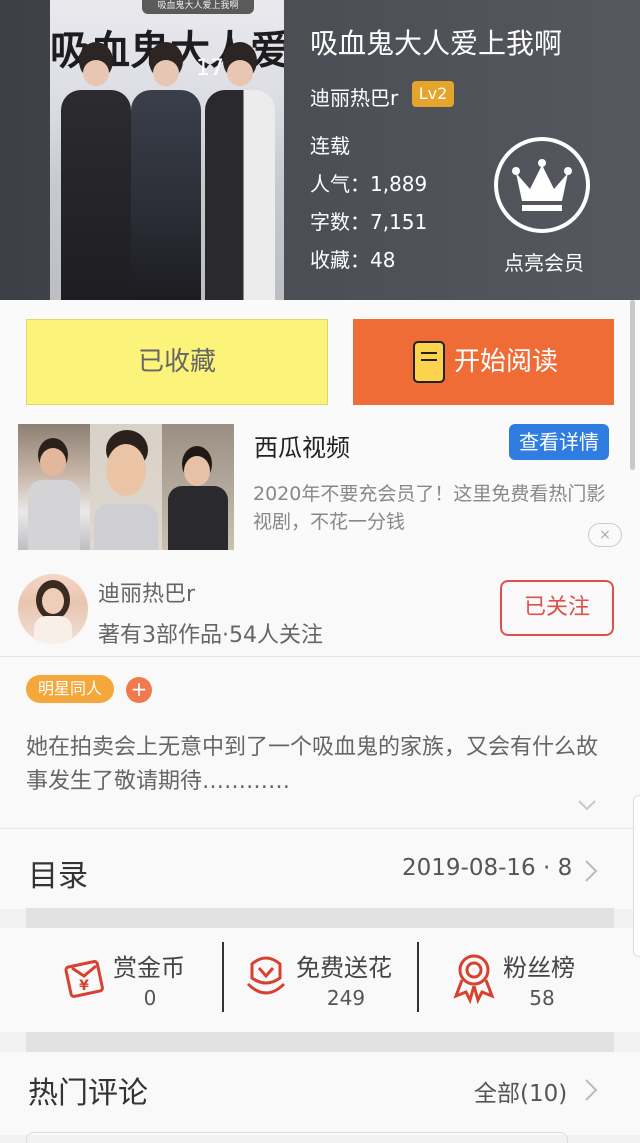  What do you see at coordinates (429, 362) in the screenshot?
I see `book-icon` at bounding box center [429, 362].